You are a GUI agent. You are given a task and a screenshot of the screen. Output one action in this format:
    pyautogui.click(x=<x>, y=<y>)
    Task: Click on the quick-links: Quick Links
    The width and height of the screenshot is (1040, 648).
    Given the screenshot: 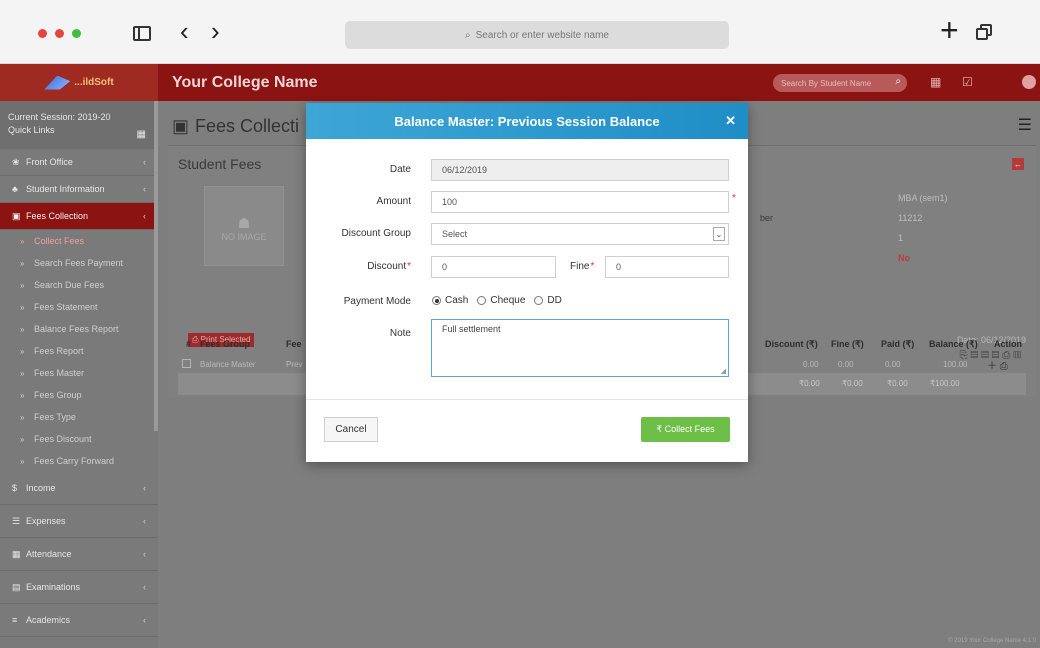 What is the action you would take?
    pyautogui.click(x=79, y=130)
    